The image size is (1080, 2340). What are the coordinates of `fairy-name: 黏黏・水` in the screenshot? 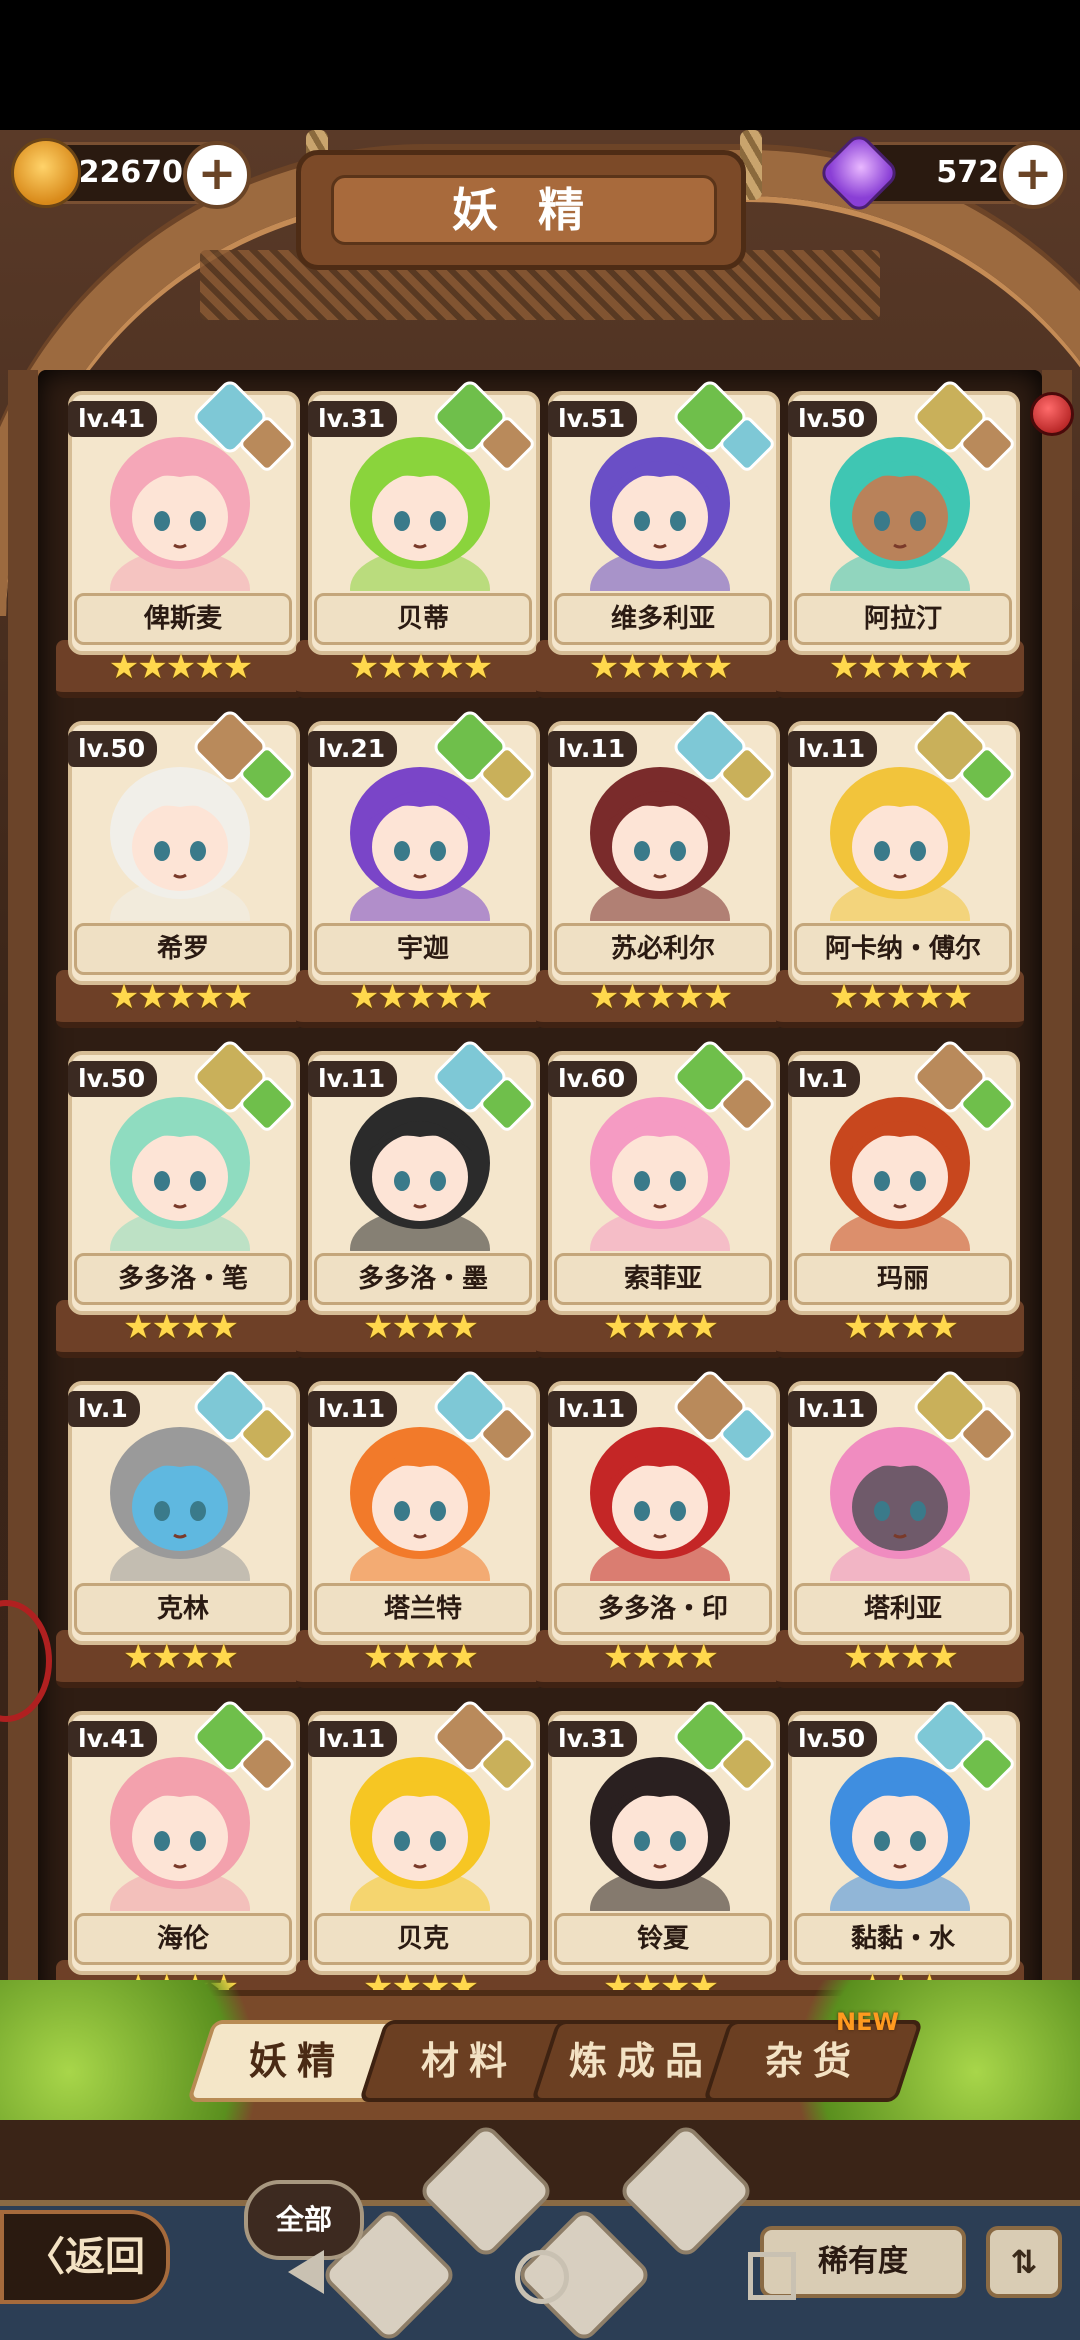 It's located at (903, 1939).